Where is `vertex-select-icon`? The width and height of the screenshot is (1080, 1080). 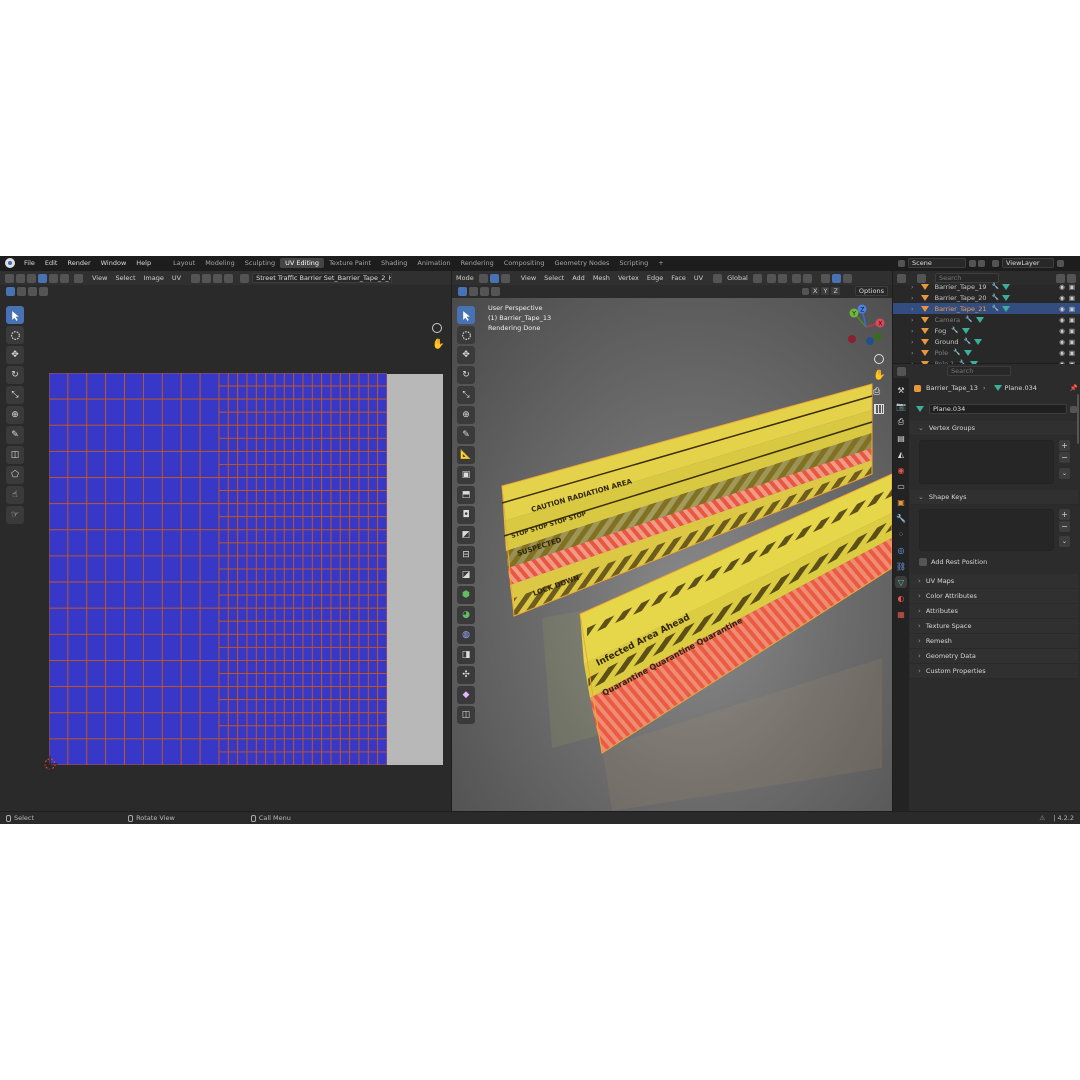
vertex-select-icon is located at coordinates (31, 278).